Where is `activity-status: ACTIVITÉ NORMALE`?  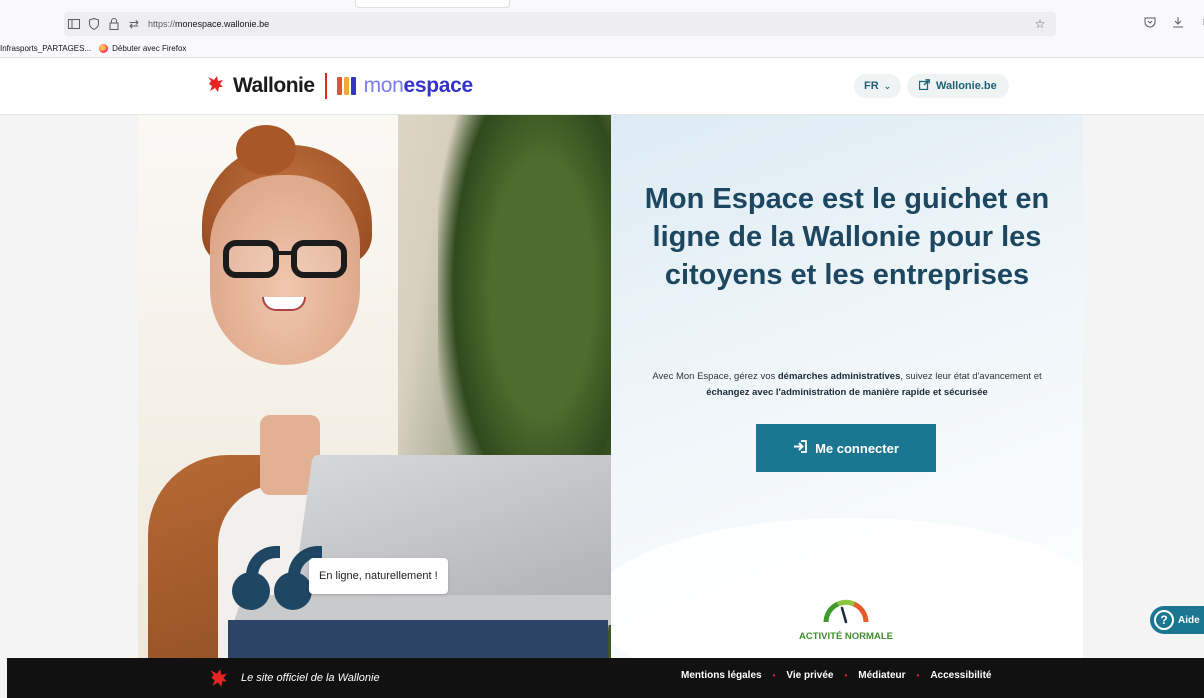 activity-status: ACTIVITÉ NORMALE is located at coordinates (846, 636).